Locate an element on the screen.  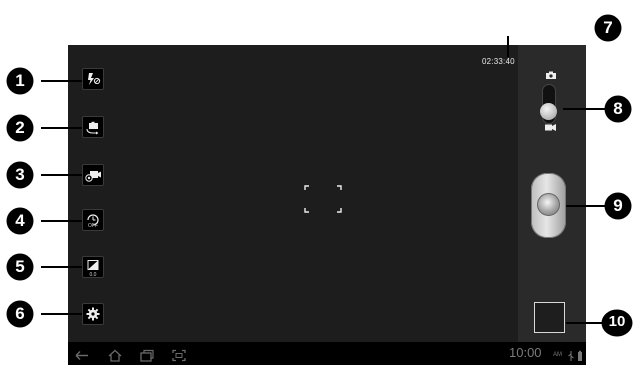
settings-button is located at coordinates (93, 314).